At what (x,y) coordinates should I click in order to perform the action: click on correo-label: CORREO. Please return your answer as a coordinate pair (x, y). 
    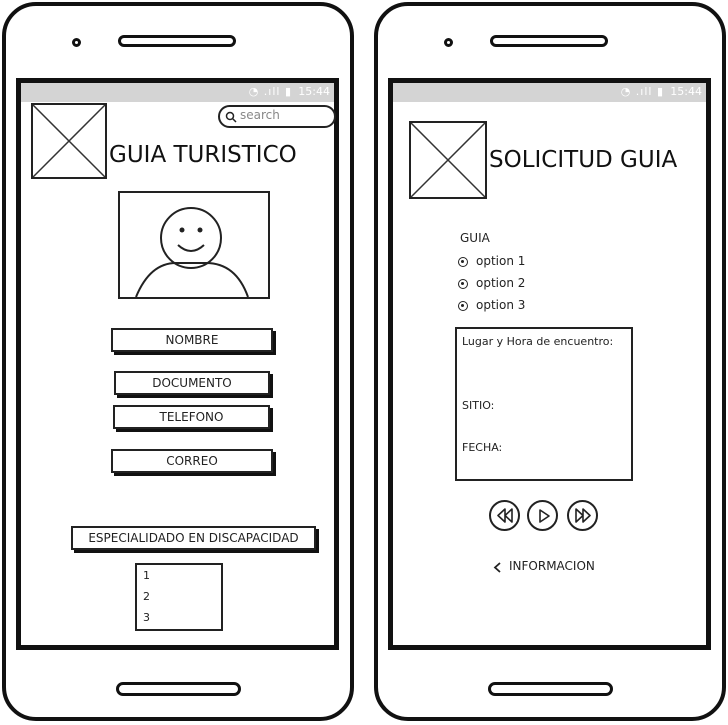
    Looking at the image, I should click on (192, 461).